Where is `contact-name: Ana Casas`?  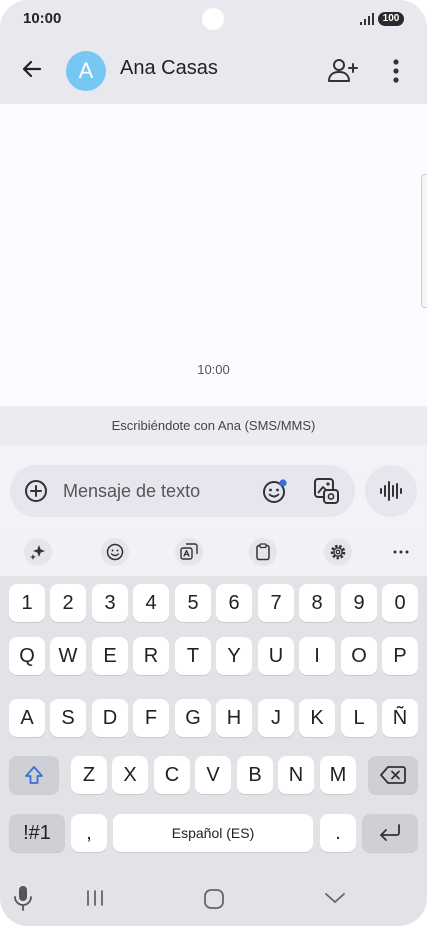 contact-name: Ana Casas is located at coordinates (169, 68).